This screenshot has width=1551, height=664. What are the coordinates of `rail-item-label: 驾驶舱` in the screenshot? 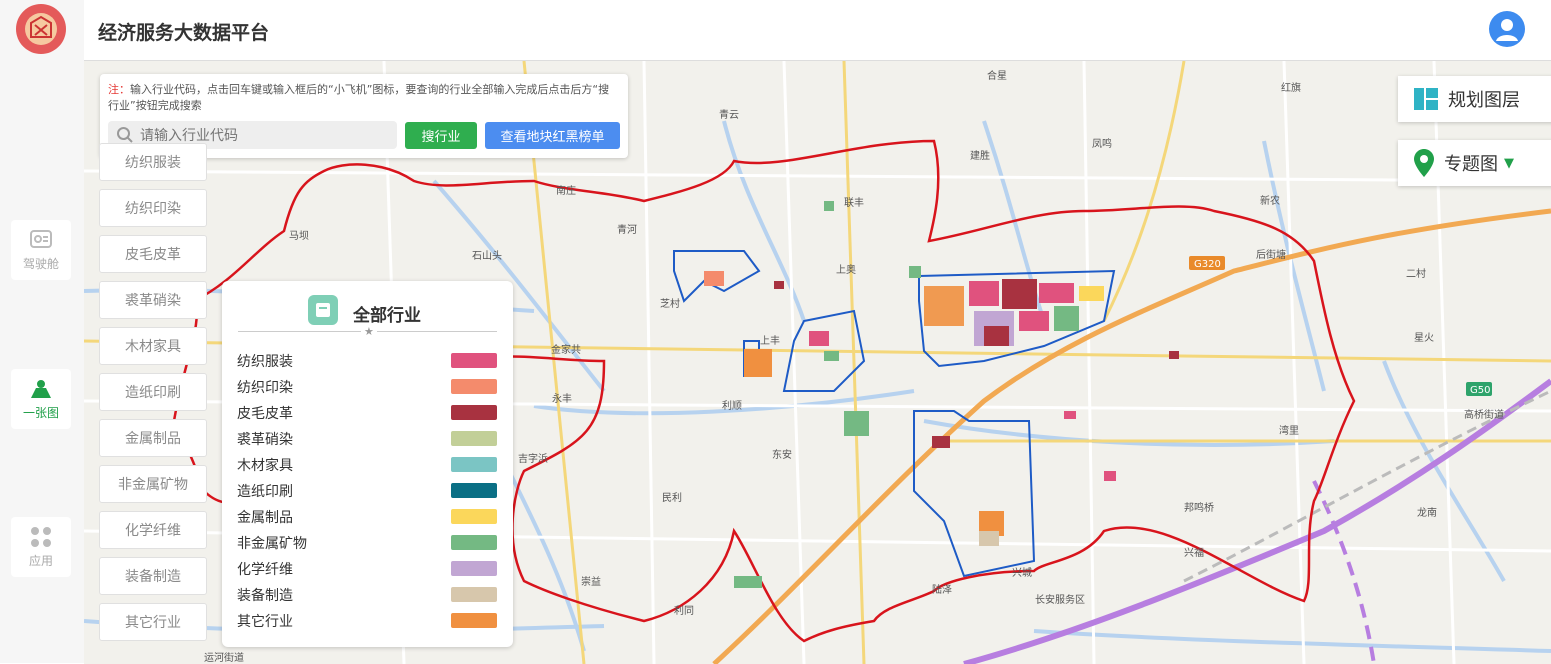 It's located at (40, 263).